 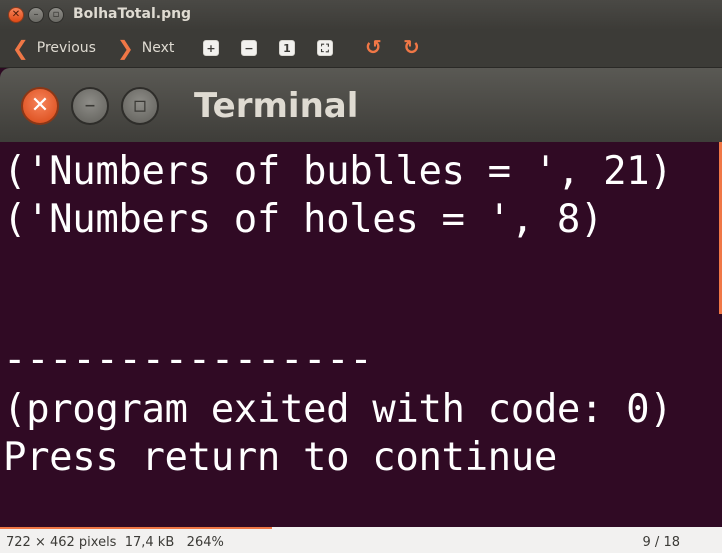 I want to click on zoom-out-icon: −, so click(x=249, y=48).